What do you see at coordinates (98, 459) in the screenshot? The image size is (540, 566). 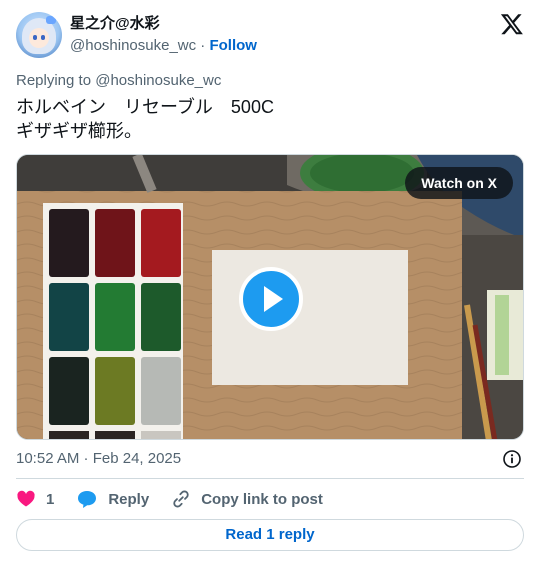 I see `timestamp: 10:52 AM · Feb 24, 2025` at bounding box center [98, 459].